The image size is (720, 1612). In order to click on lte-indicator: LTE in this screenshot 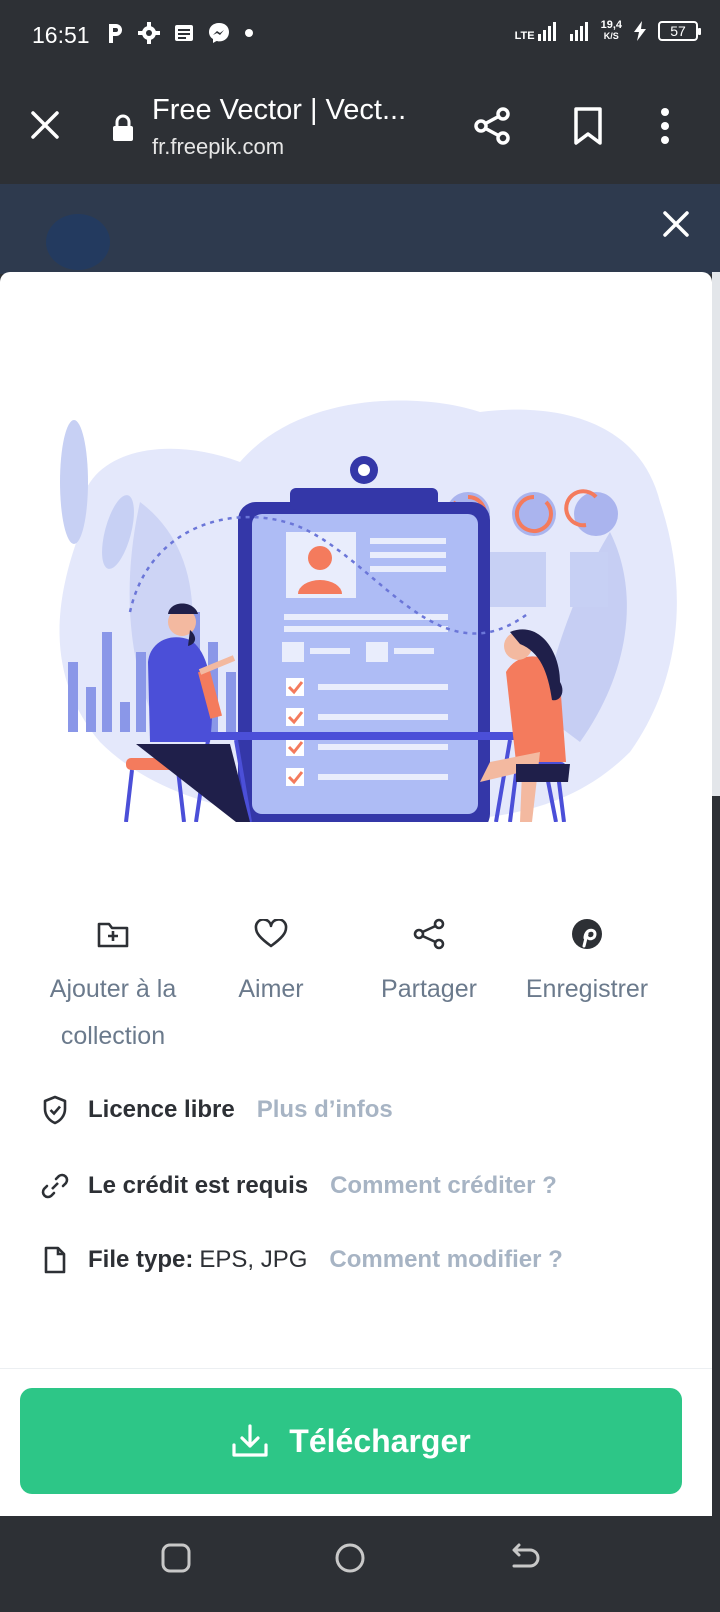, I will do `click(537, 31)`.